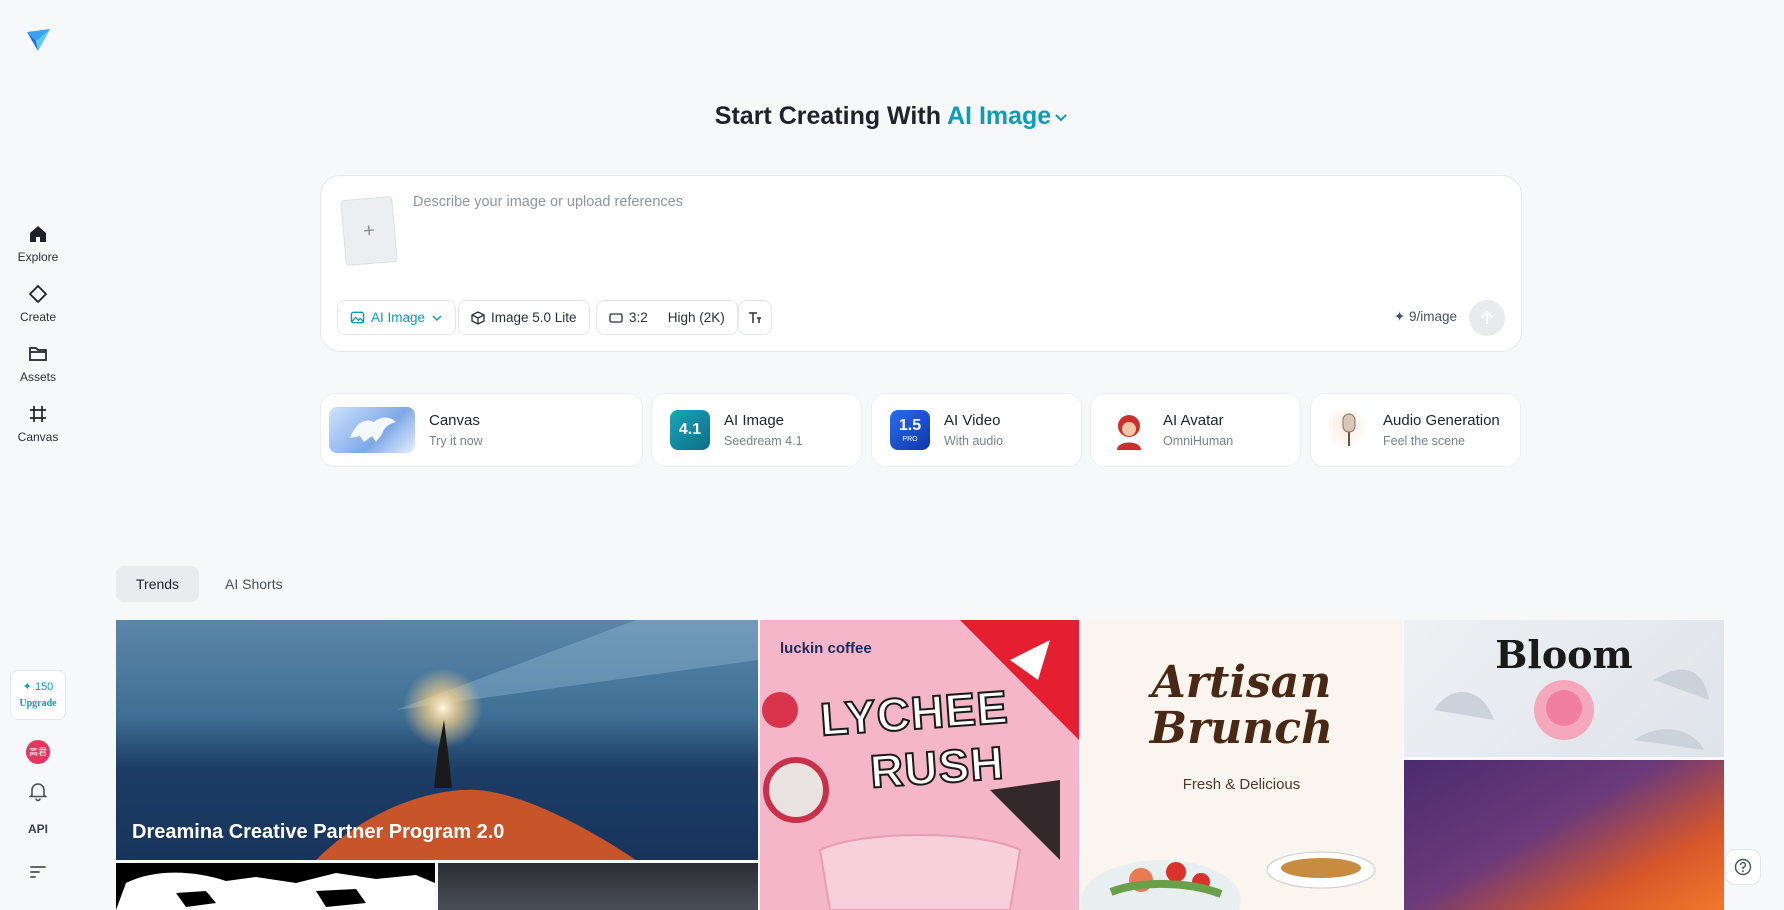 The height and width of the screenshot is (910, 1784). I want to click on folder-icon, so click(38, 354).